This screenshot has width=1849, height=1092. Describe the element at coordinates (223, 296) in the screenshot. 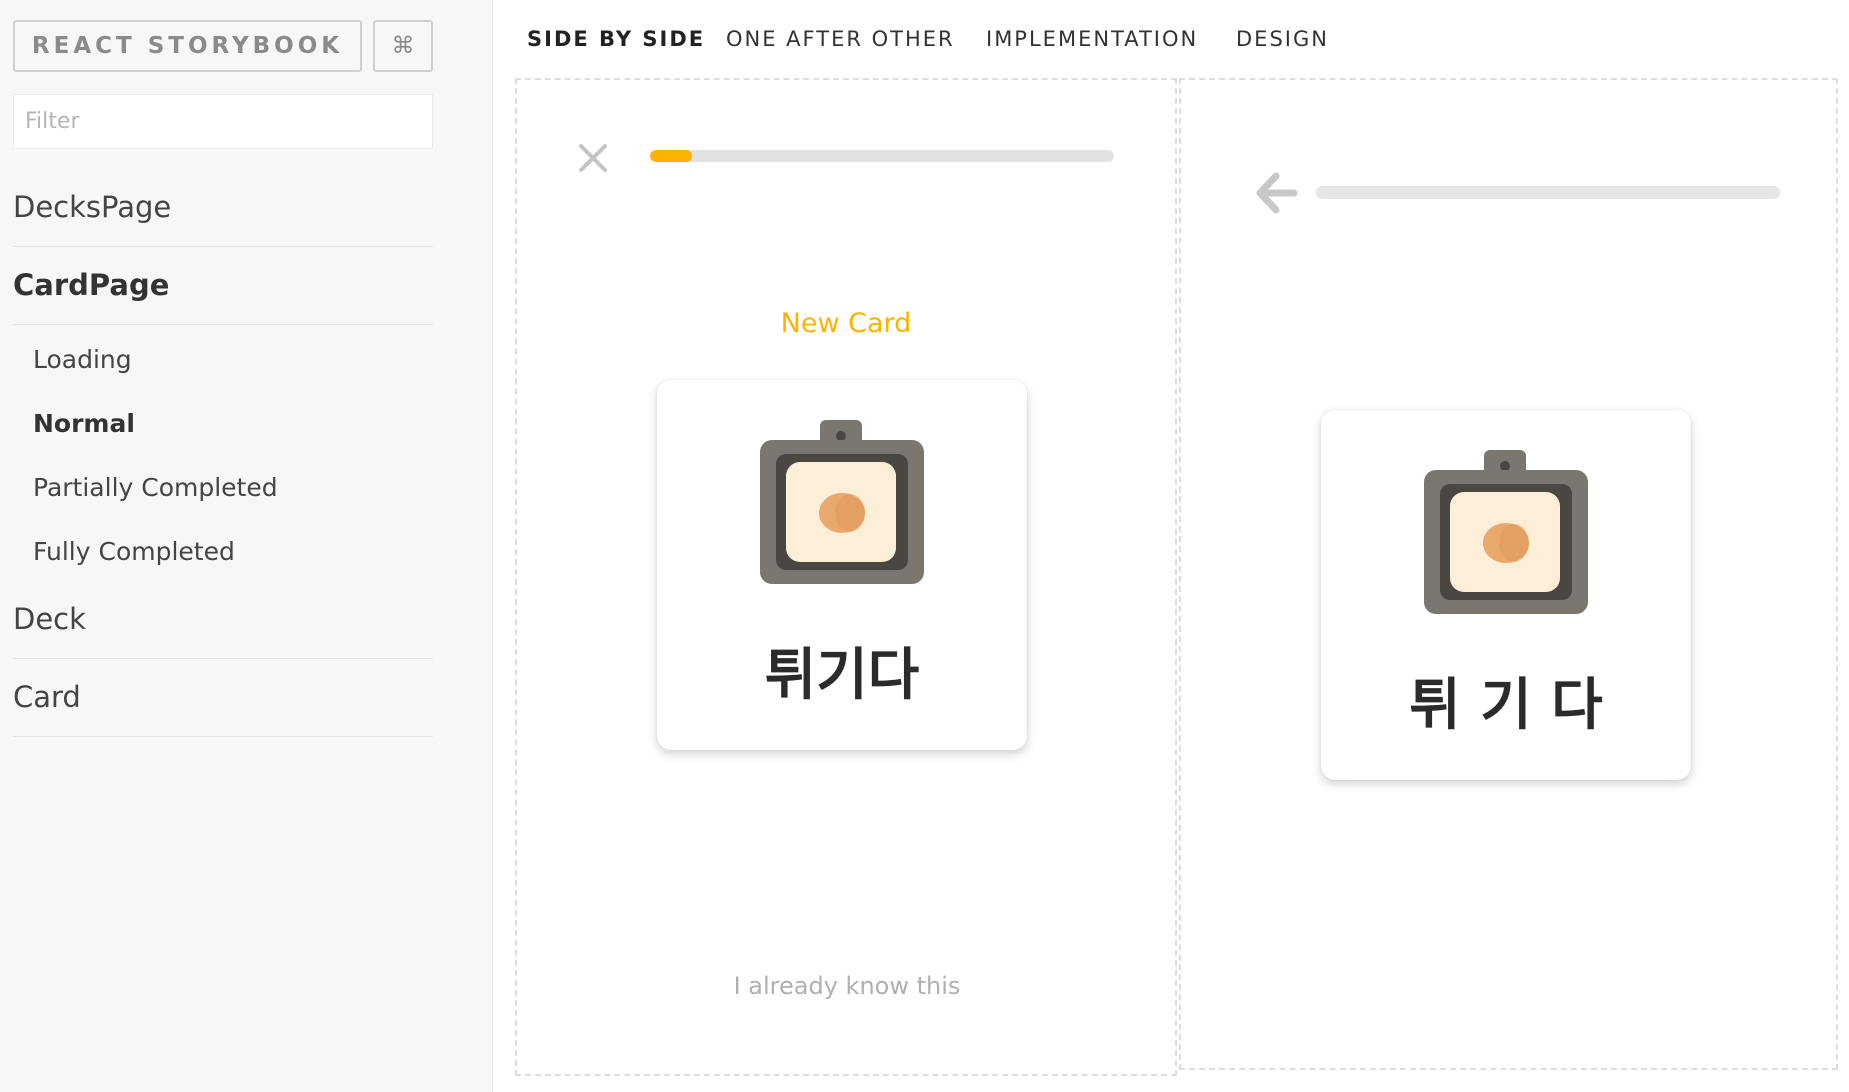

I see `sidebar-kind-cardpage: CardPage` at that location.